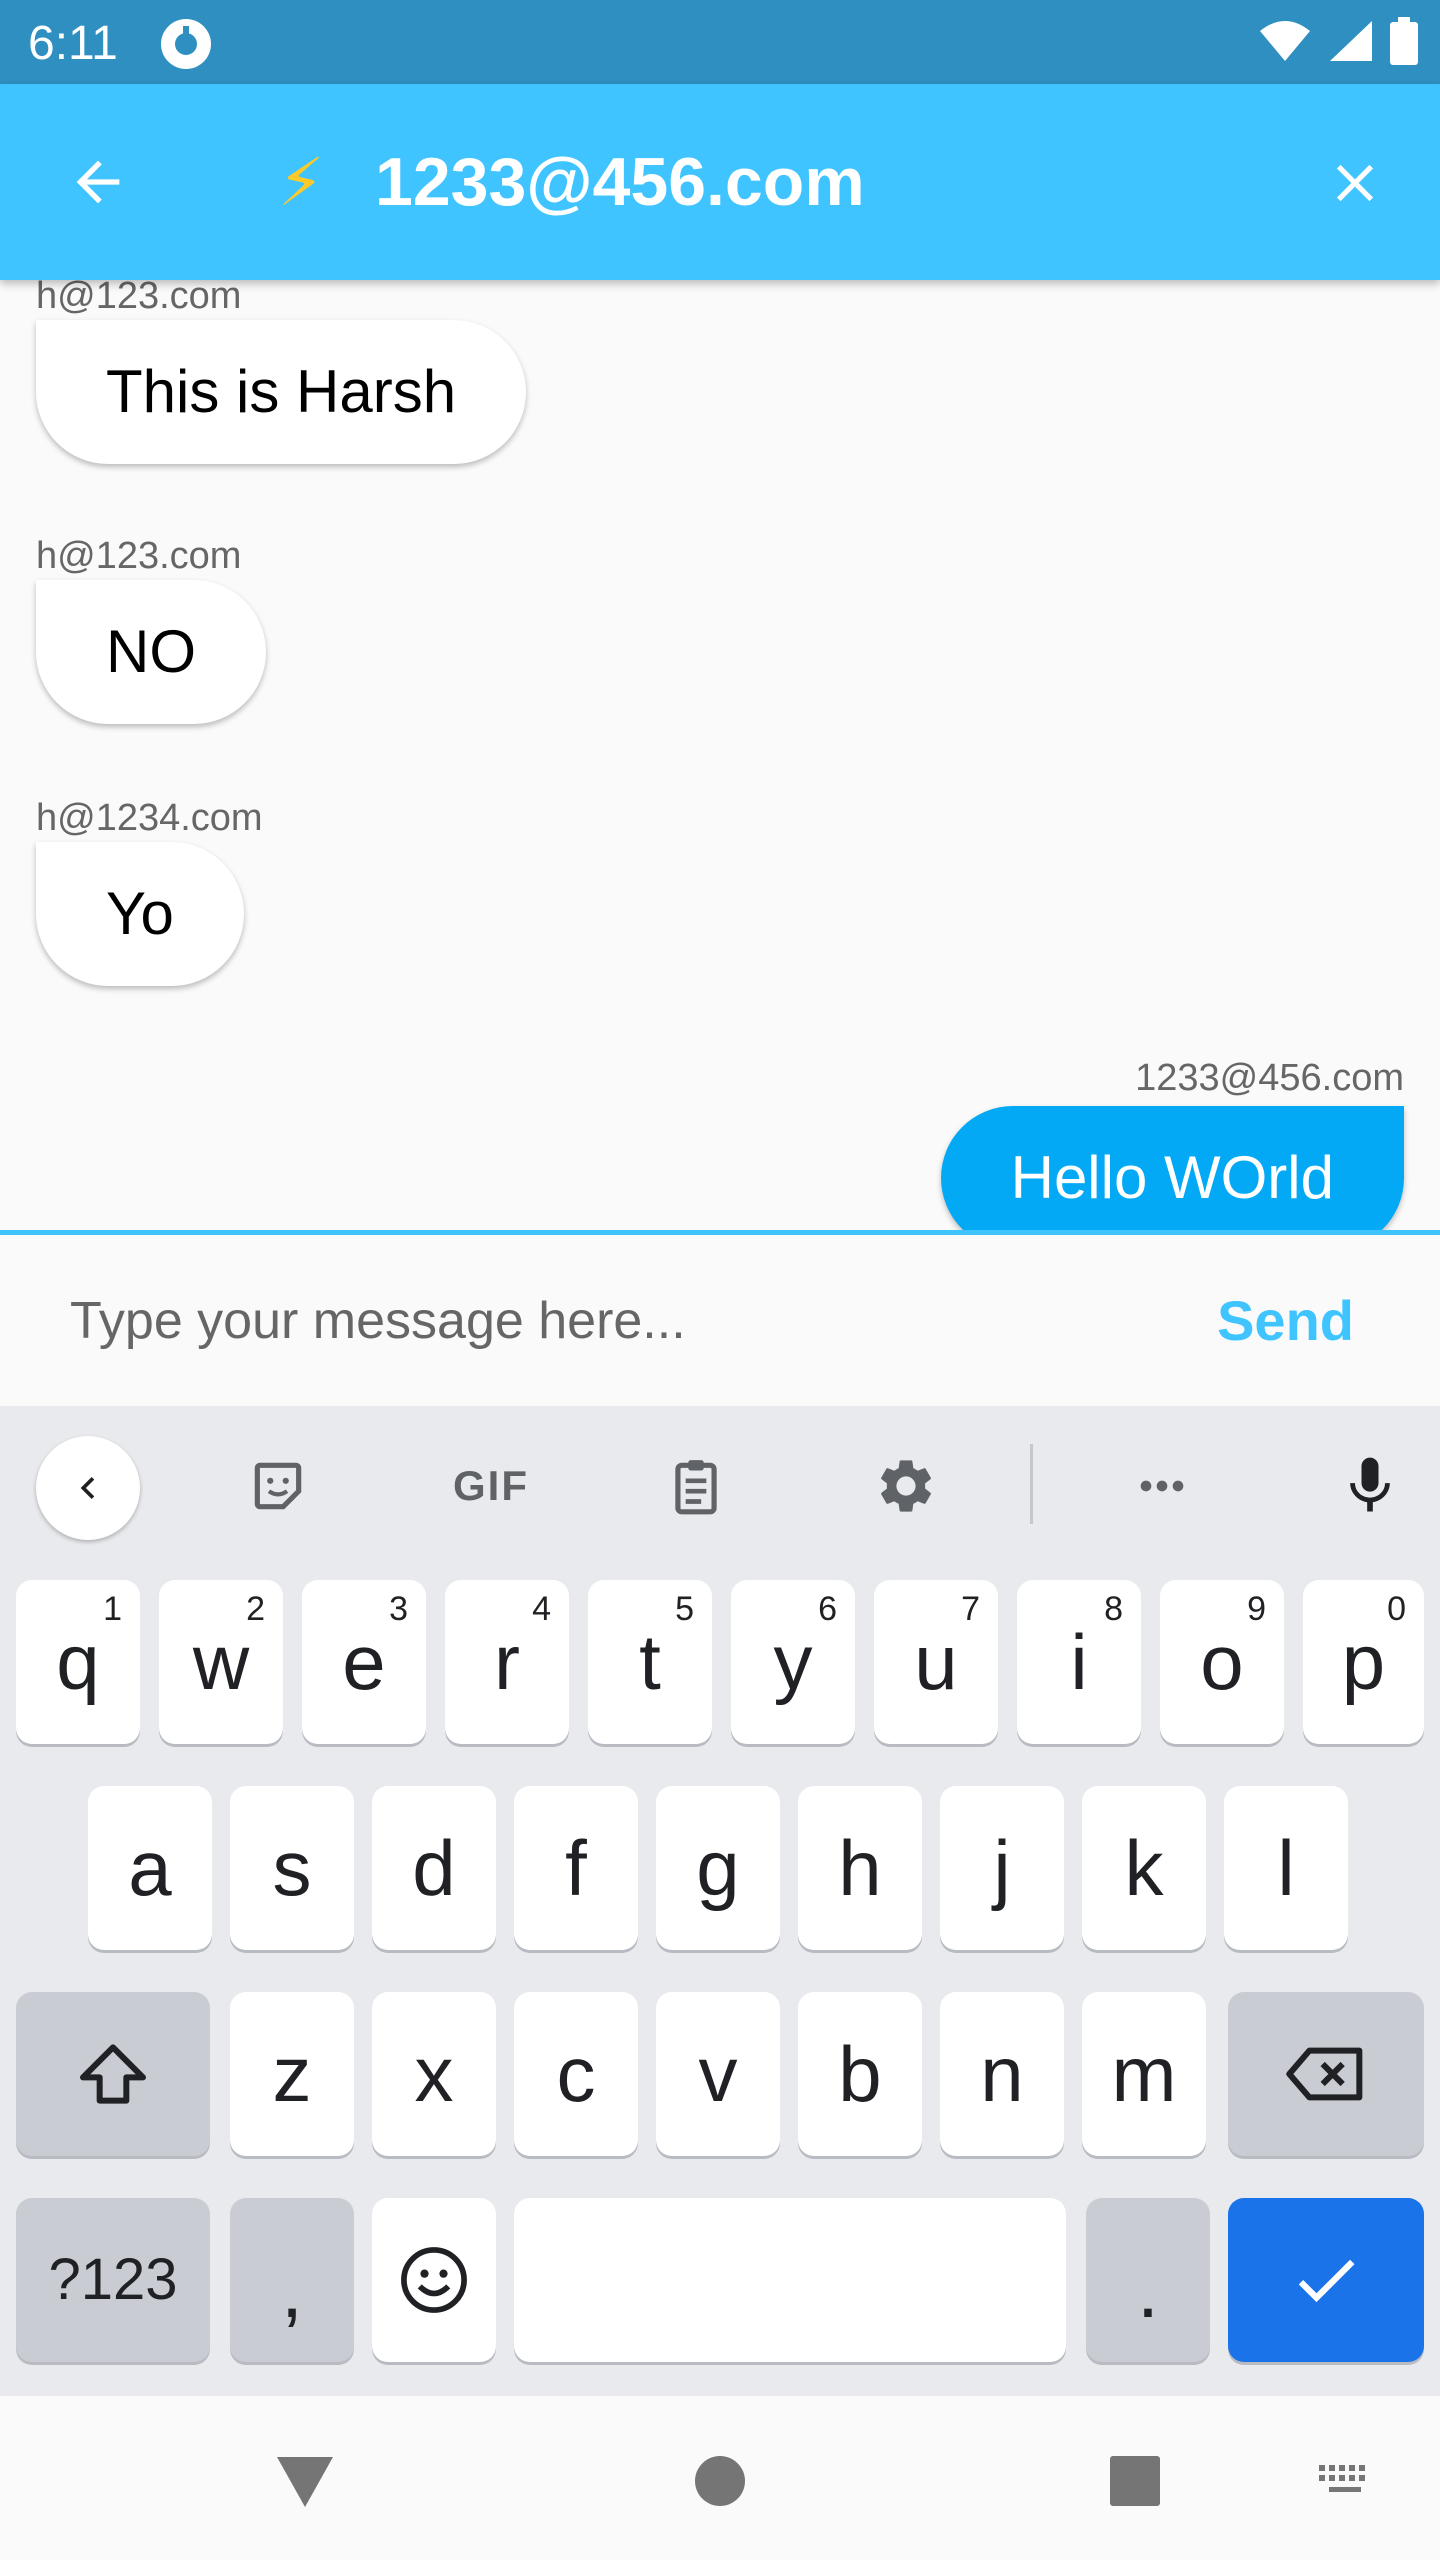 This screenshot has height=2560, width=1440. Describe the element at coordinates (595, 1321) in the screenshot. I see `message-input` at that location.